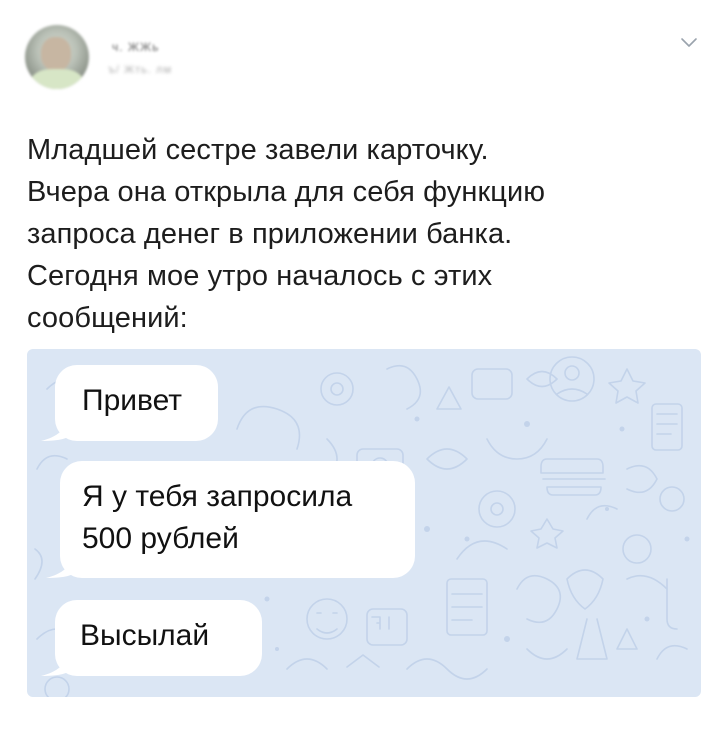  Describe the element at coordinates (140, 71) in the screenshot. I see `author-handle: ъ/ Жть. лм` at that location.